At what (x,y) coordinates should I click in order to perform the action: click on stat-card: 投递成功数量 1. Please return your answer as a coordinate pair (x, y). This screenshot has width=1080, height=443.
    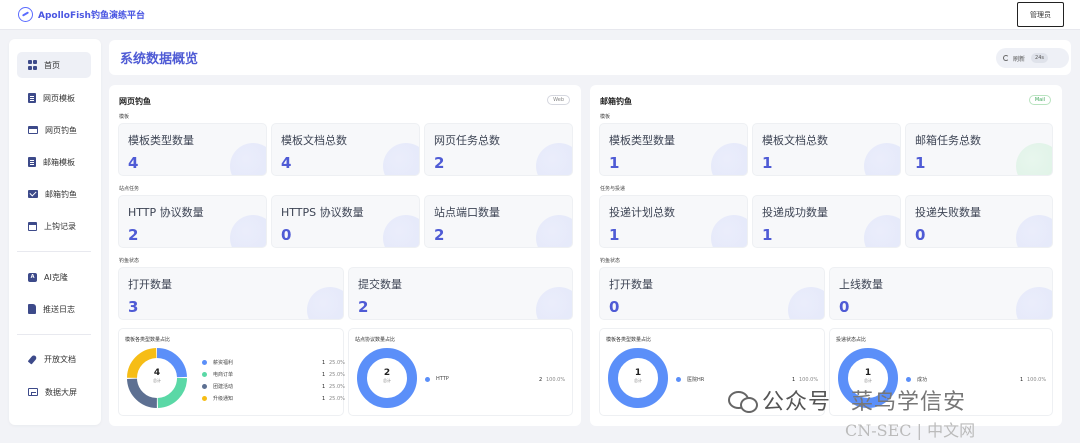
    Looking at the image, I should click on (826, 221).